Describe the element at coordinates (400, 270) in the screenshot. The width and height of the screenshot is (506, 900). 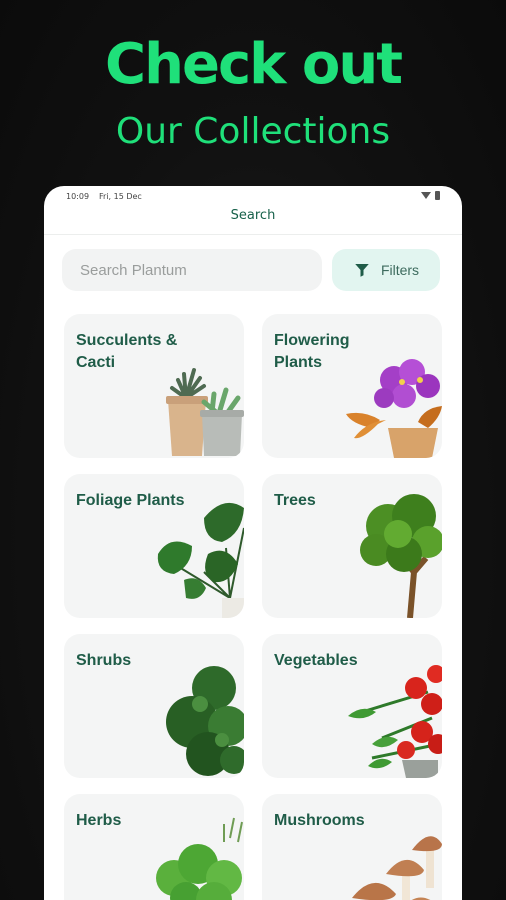
I see `filters-label: Filters` at that location.